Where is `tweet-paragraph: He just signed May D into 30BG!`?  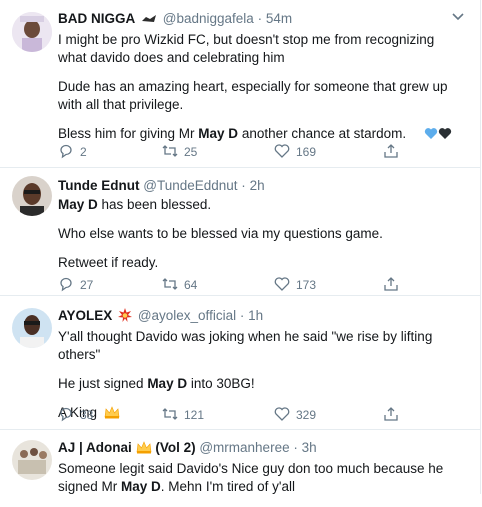 tweet-paragraph: He just signed May D into 30BG! is located at coordinates (261, 384).